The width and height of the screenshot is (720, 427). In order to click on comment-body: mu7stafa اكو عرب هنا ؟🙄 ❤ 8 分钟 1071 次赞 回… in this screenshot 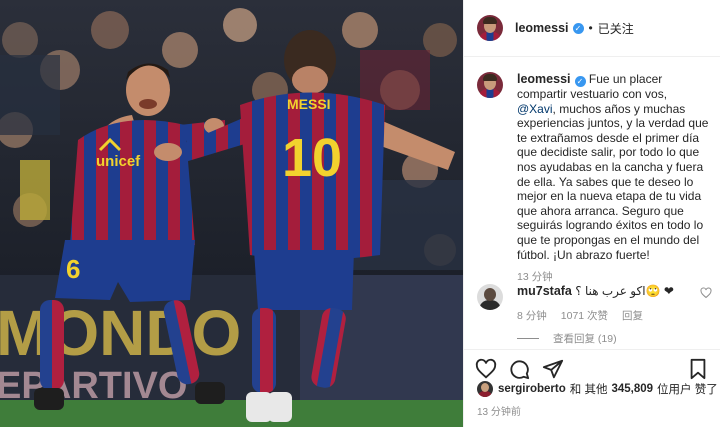, I will do `click(607, 303)`.